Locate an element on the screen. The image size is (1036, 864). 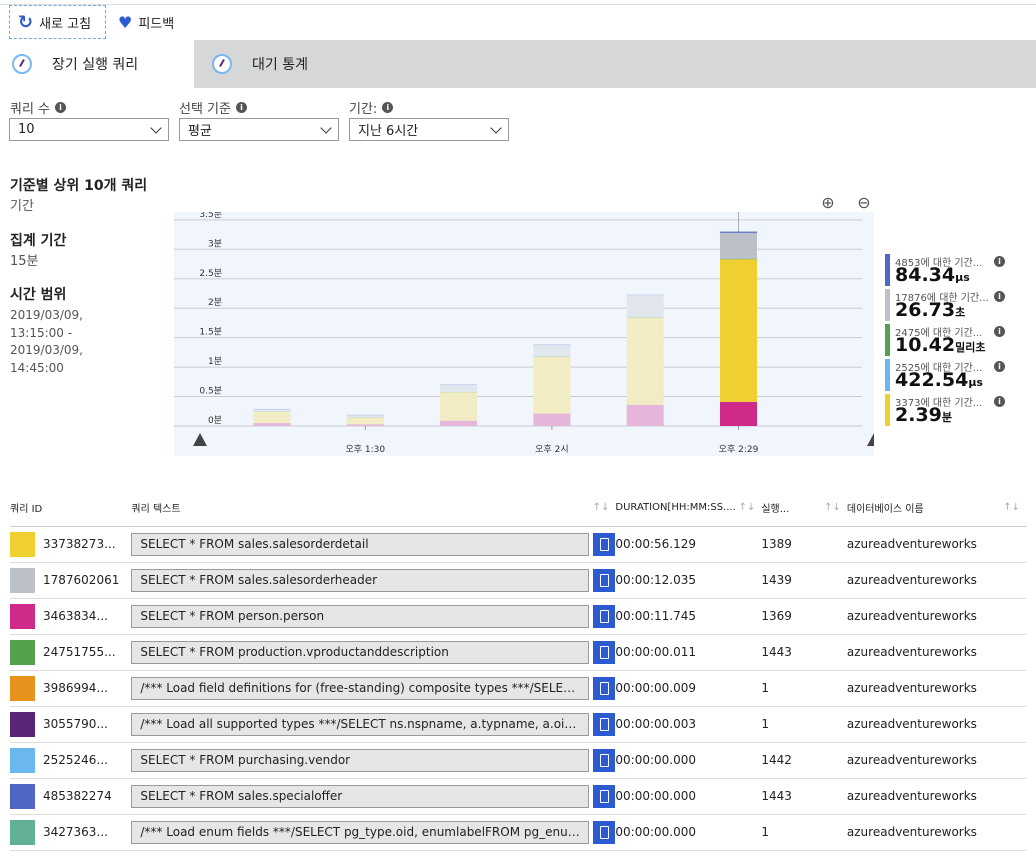
y-tick-label: 1.5분 is located at coordinates (210, 332).